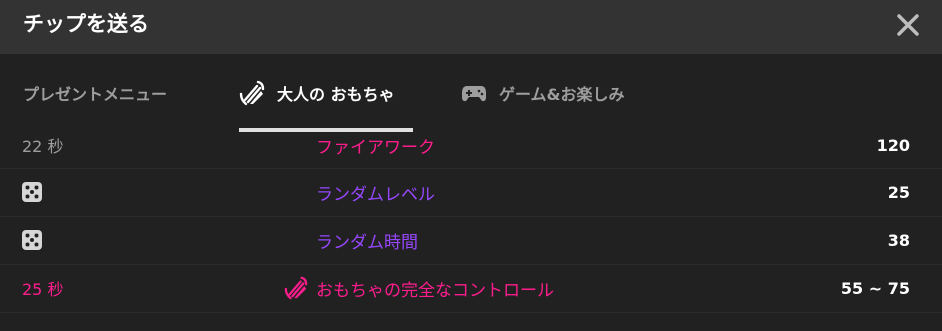 The height and width of the screenshot is (331, 942). What do you see at coordinates (43, 289) in the screenshot?
I see `duration-label: 25 秒` at bounding box center [43, 289].